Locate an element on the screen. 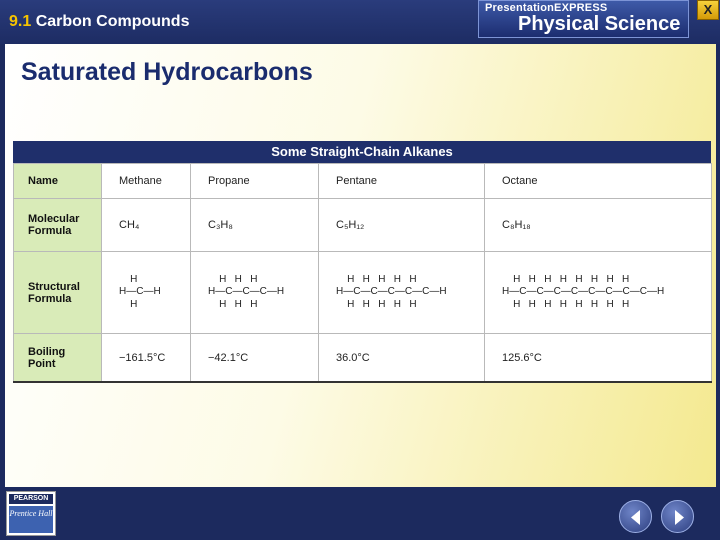 The image size is (720, 540). logo-title: Physical Science is located at coordinates (599, 24).